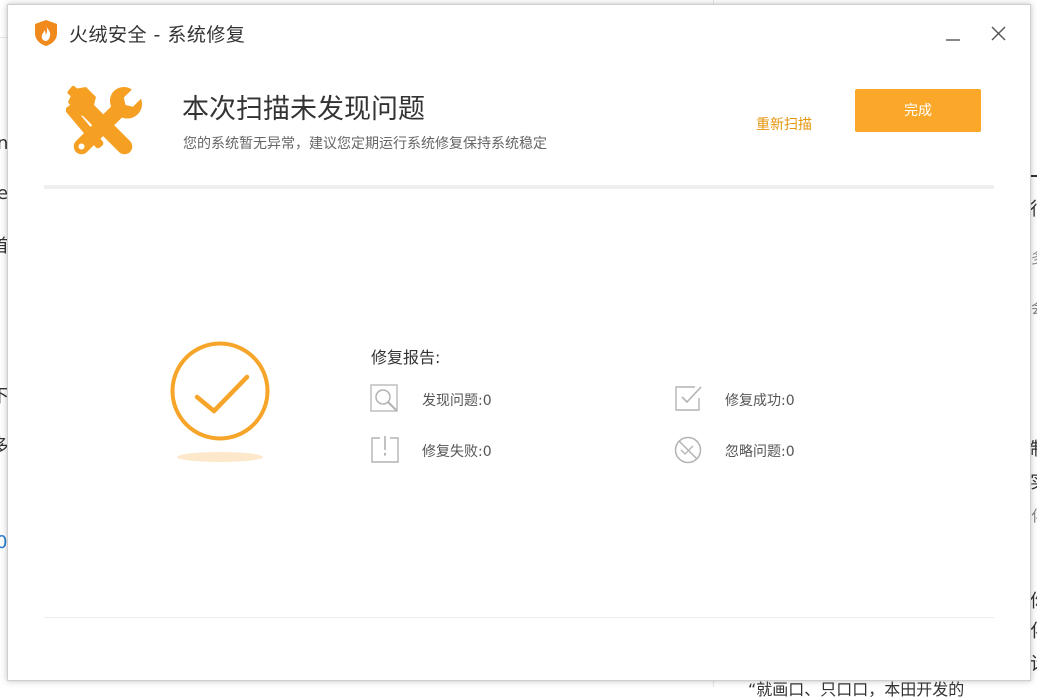 This screenshot has height=700, width=1037. Describe the element at coordinates (365, 144) in the screenshot. I see `scan-result-description: 您的系统暂无异常，建议您定期运行系统修复保持系统稳定` at that location.